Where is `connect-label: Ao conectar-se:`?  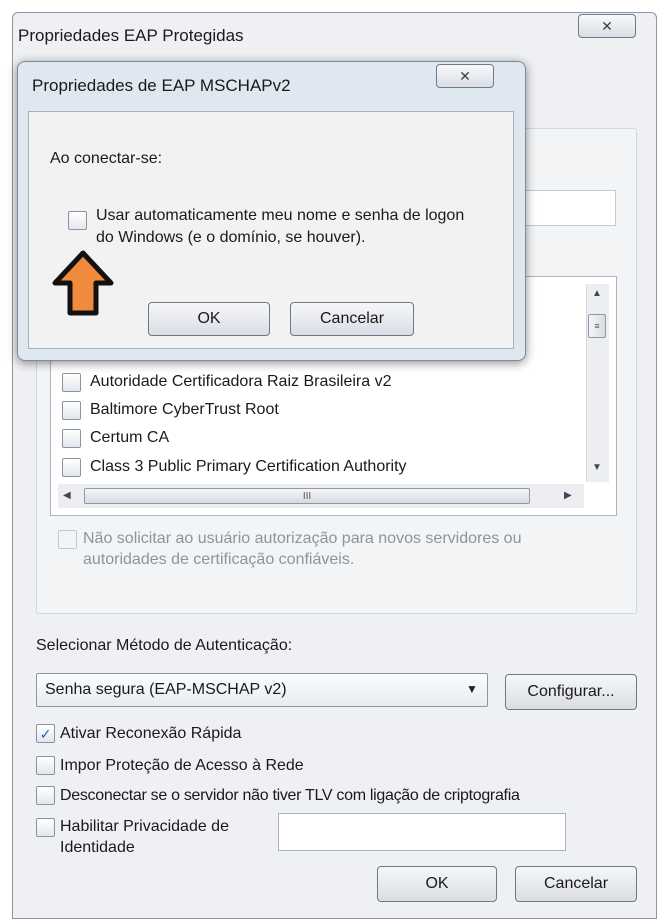
connect-label: Ao conectar-se: is located at coordinates (106, 158).